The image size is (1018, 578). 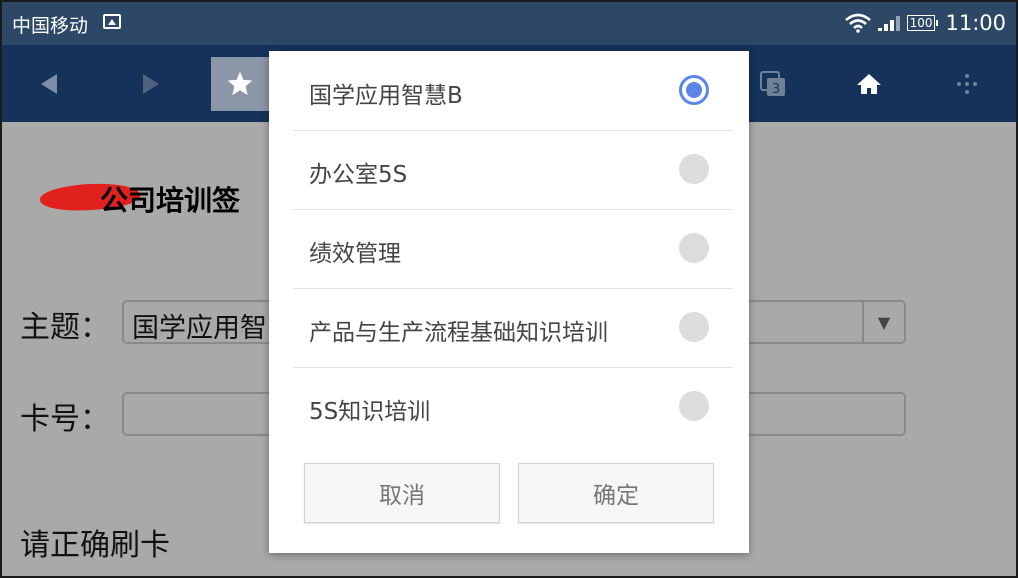 I want to click on back-icon, so click(x=49, y=84).